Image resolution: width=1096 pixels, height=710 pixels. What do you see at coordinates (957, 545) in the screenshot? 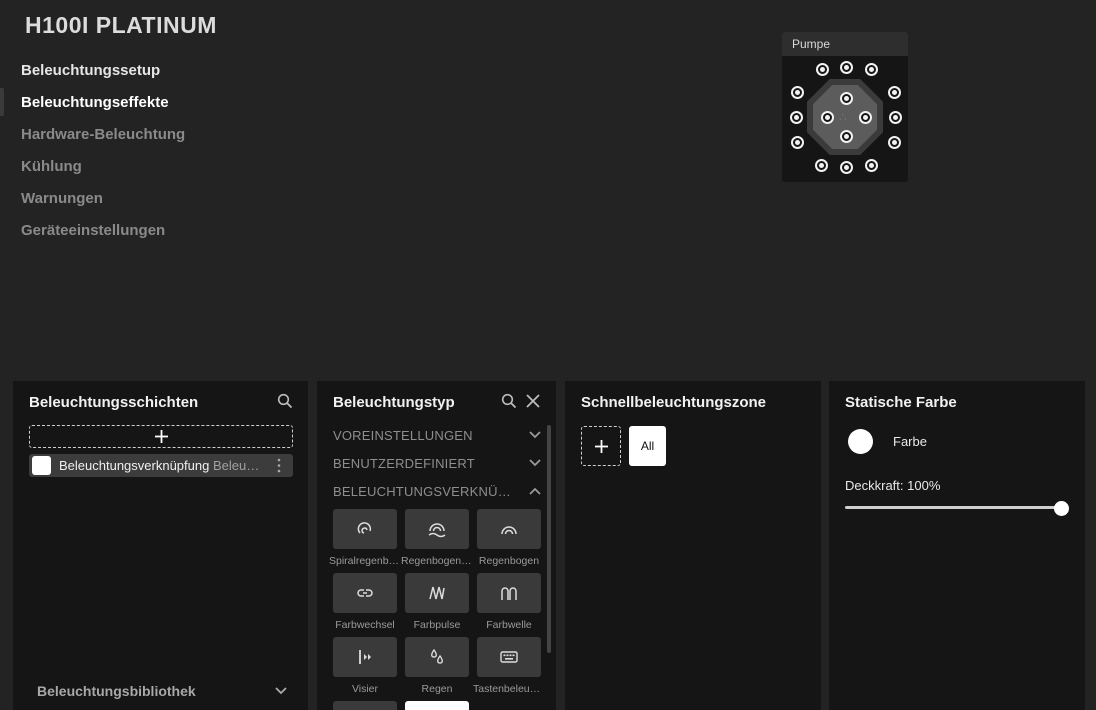
I see `static-color-panel: Statische Farbe Farbe Deckkraft: 100%` at bounding box center [957, 545].